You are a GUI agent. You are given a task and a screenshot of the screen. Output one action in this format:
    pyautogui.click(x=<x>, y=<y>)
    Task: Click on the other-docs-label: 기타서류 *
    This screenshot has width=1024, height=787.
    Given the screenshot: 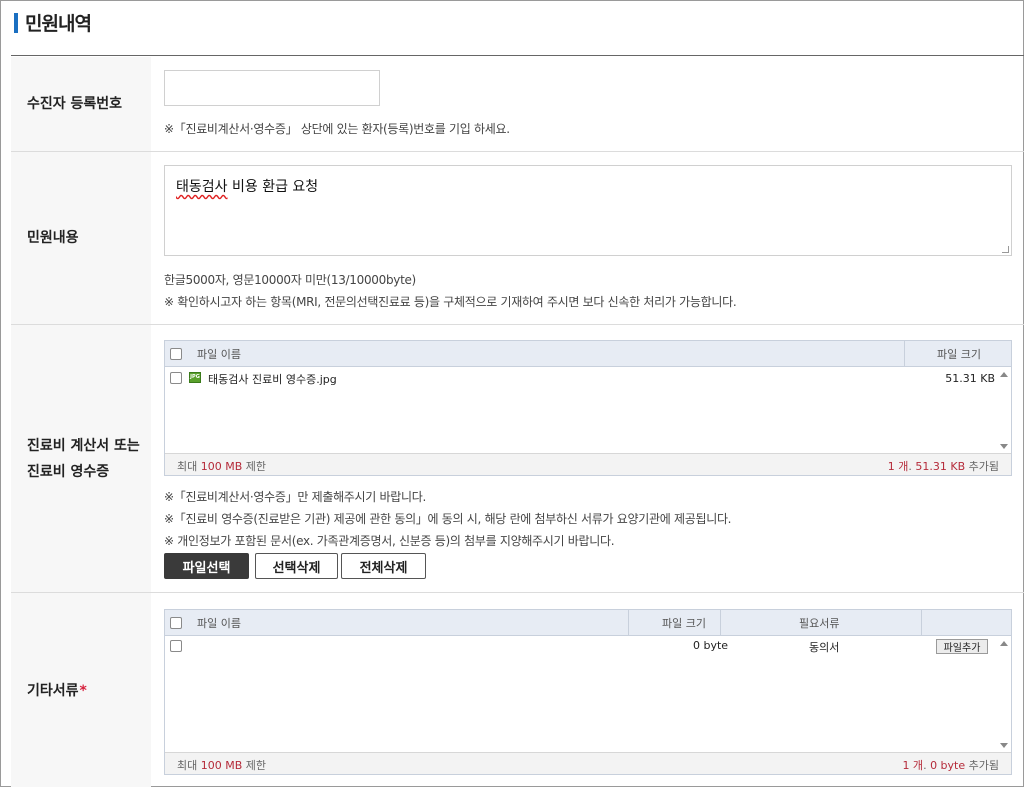 What is the action you would take?
    pyautogui.click(x=81, y=690)
    